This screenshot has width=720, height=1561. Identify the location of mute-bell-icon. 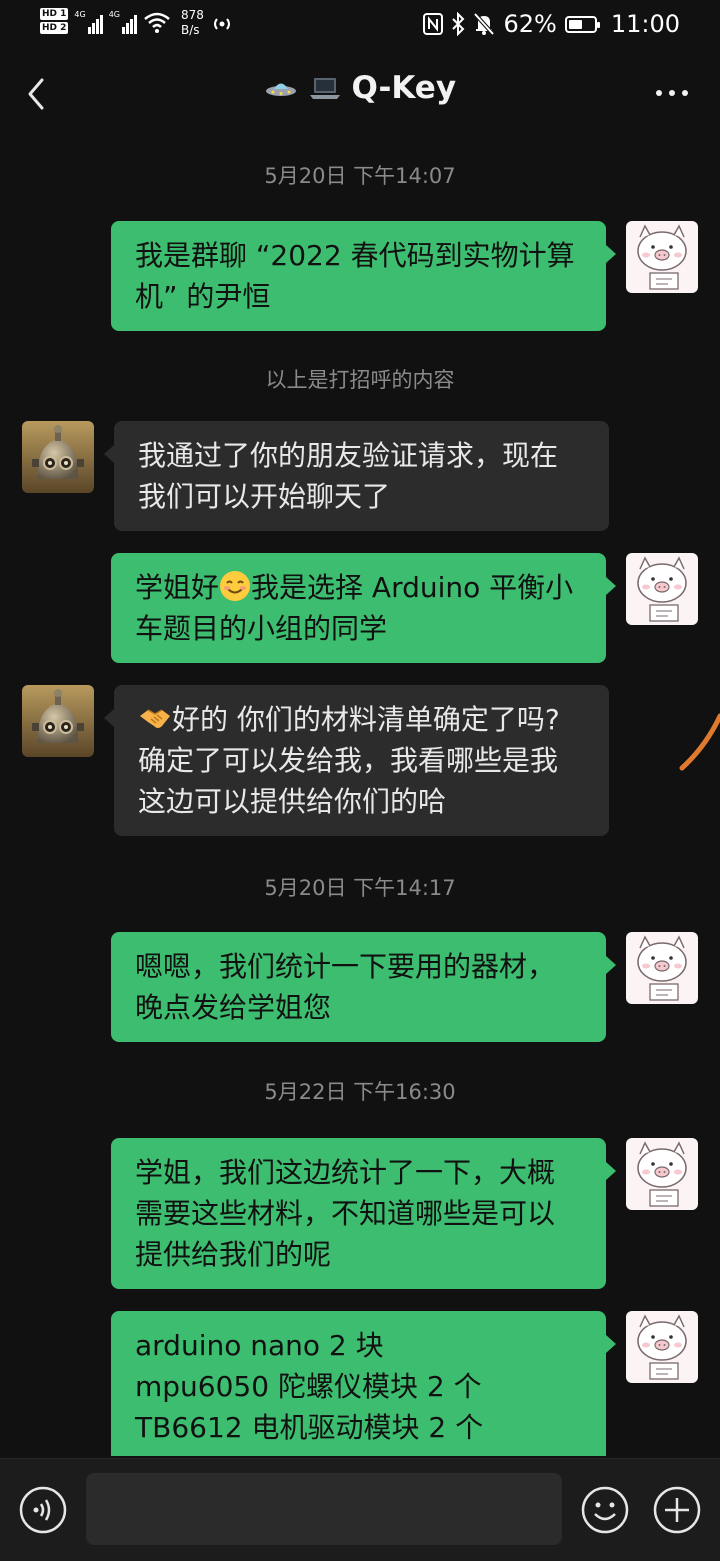
(484, 24).